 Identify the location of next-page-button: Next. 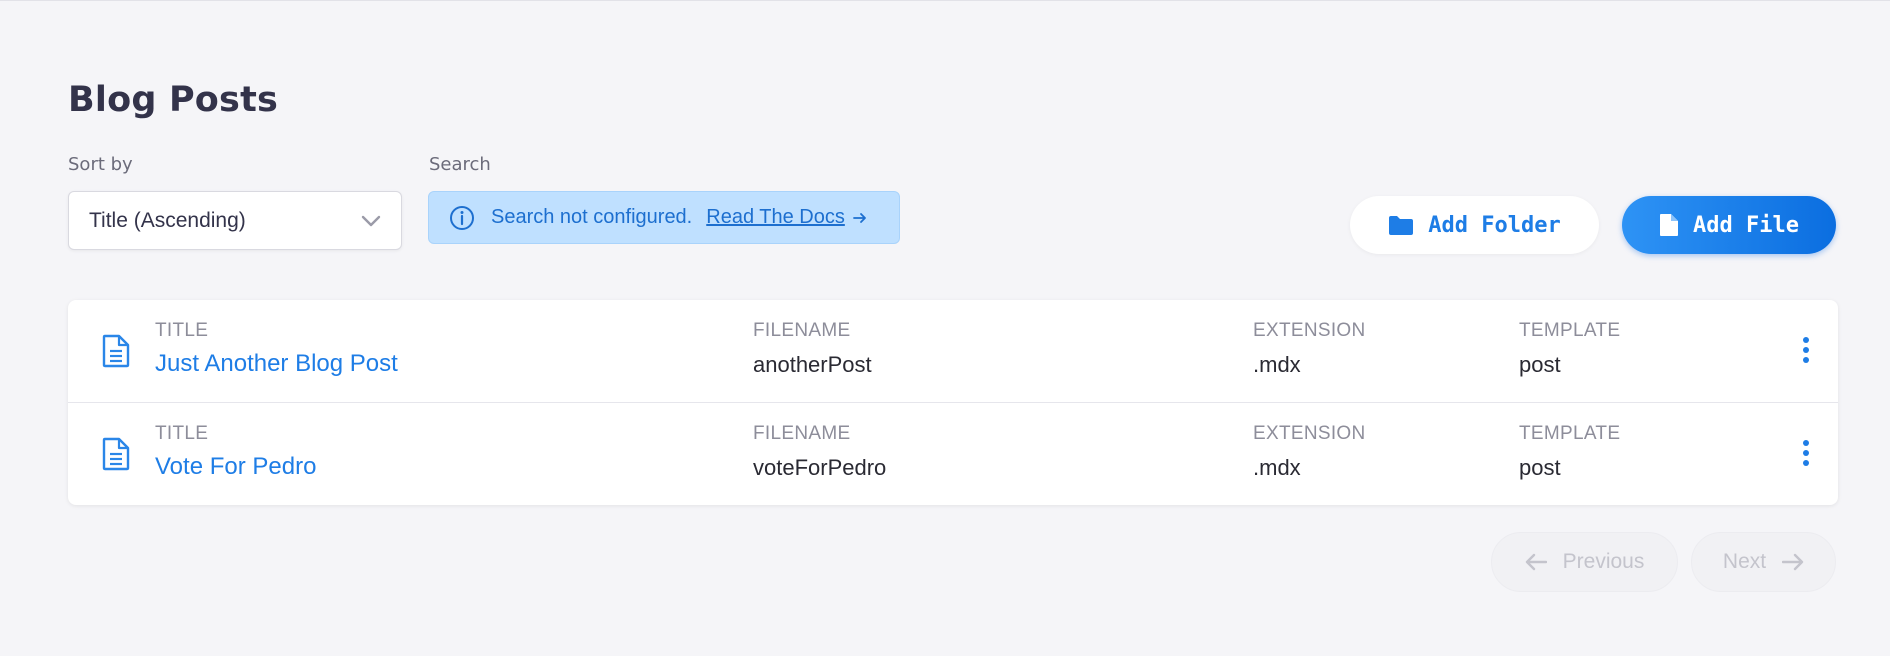
(1763, 562).